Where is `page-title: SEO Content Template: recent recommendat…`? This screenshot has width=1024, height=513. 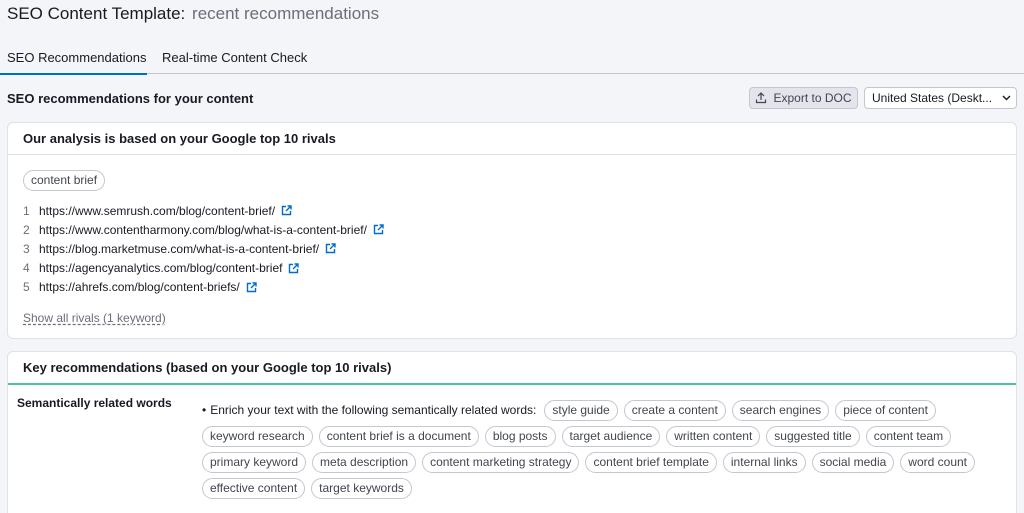 page-title: SEO Content Template: recent recommendat… is located at coordinates (193, 14).